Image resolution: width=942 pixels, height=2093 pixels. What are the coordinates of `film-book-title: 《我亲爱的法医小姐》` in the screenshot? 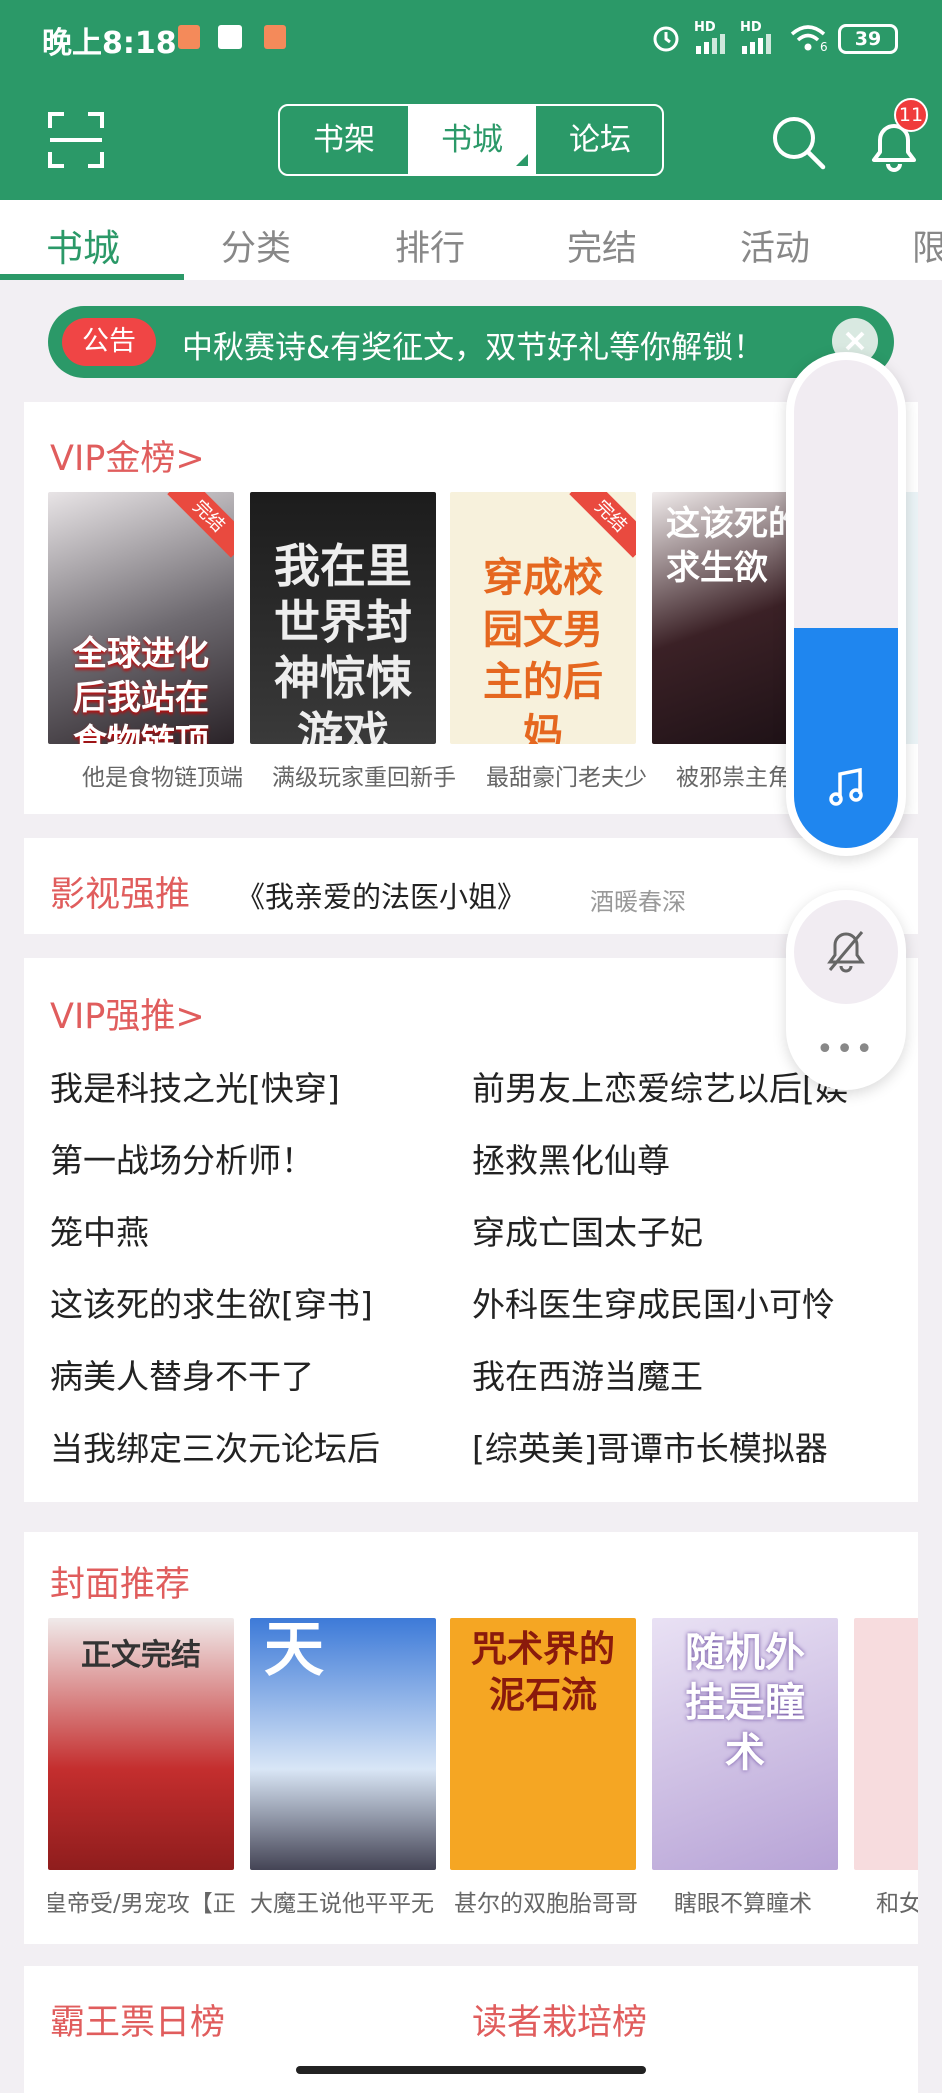 It's located at (381, 897).